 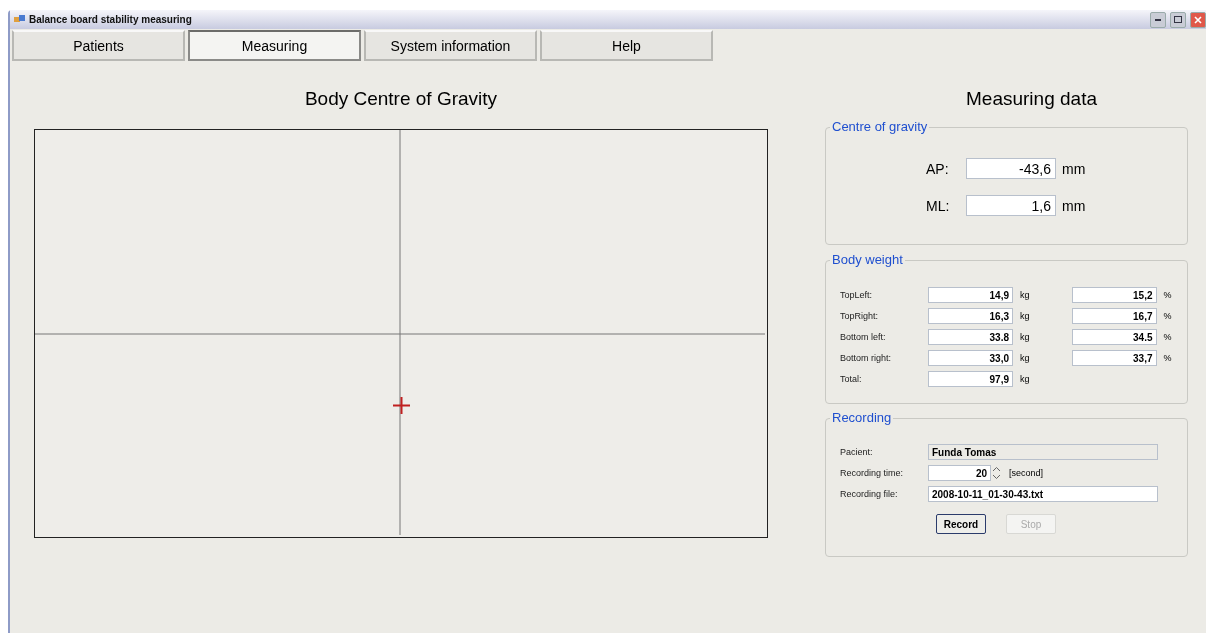 What do you see at coordinates (1031, 98) in the screenshot?
I see `panel-title: Measuring data` at bounding box center [1031, 98].